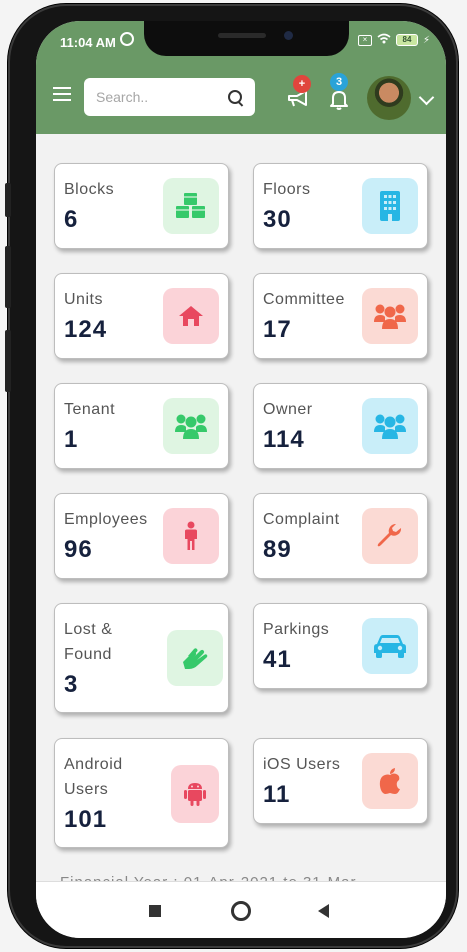 This screenshot has height=952, width=467. What do you see at coordinates (122, 97) in the screenshot?
I see `search-placeholder: Search..` at bounding box center [122, 97].